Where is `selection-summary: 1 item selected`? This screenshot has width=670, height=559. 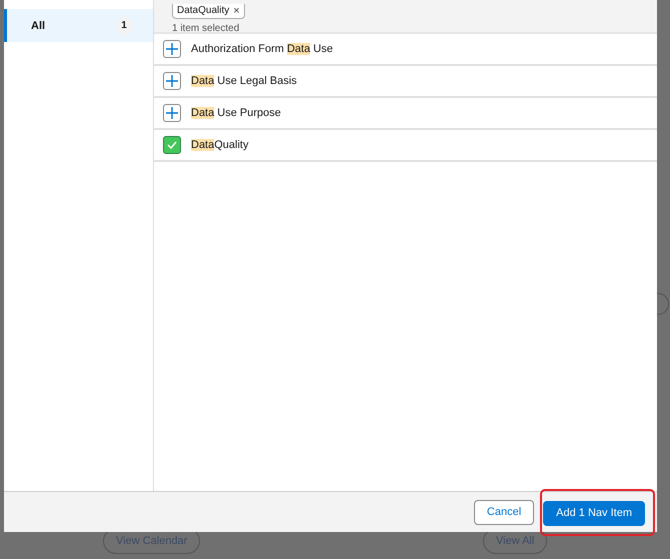
selection-summary: 1 item selected is located at coordinates (206, 28).